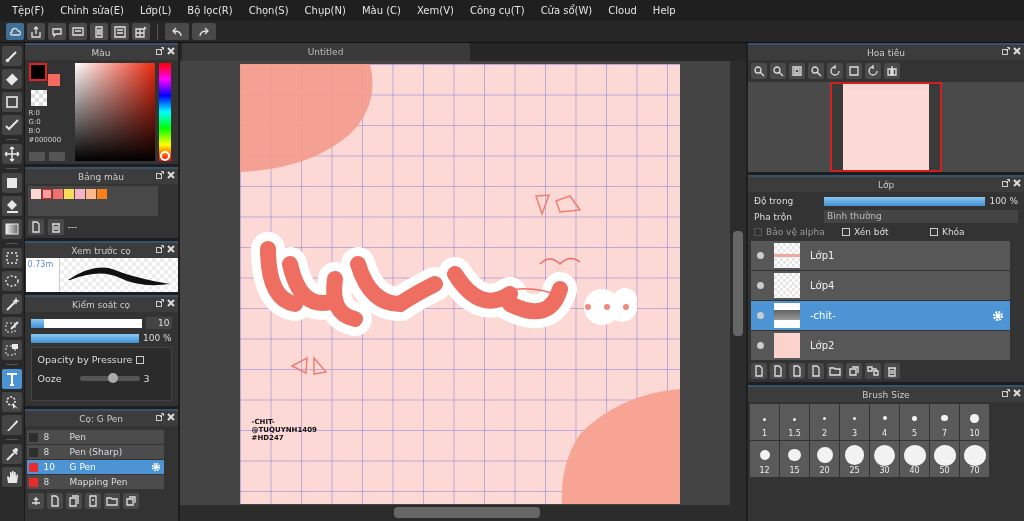 Image resolution: width=1024 pixels, height=521 pixels. Describe the element at coordinates (54, 501) in the screenshot. I see `new-brush-button` at that location.